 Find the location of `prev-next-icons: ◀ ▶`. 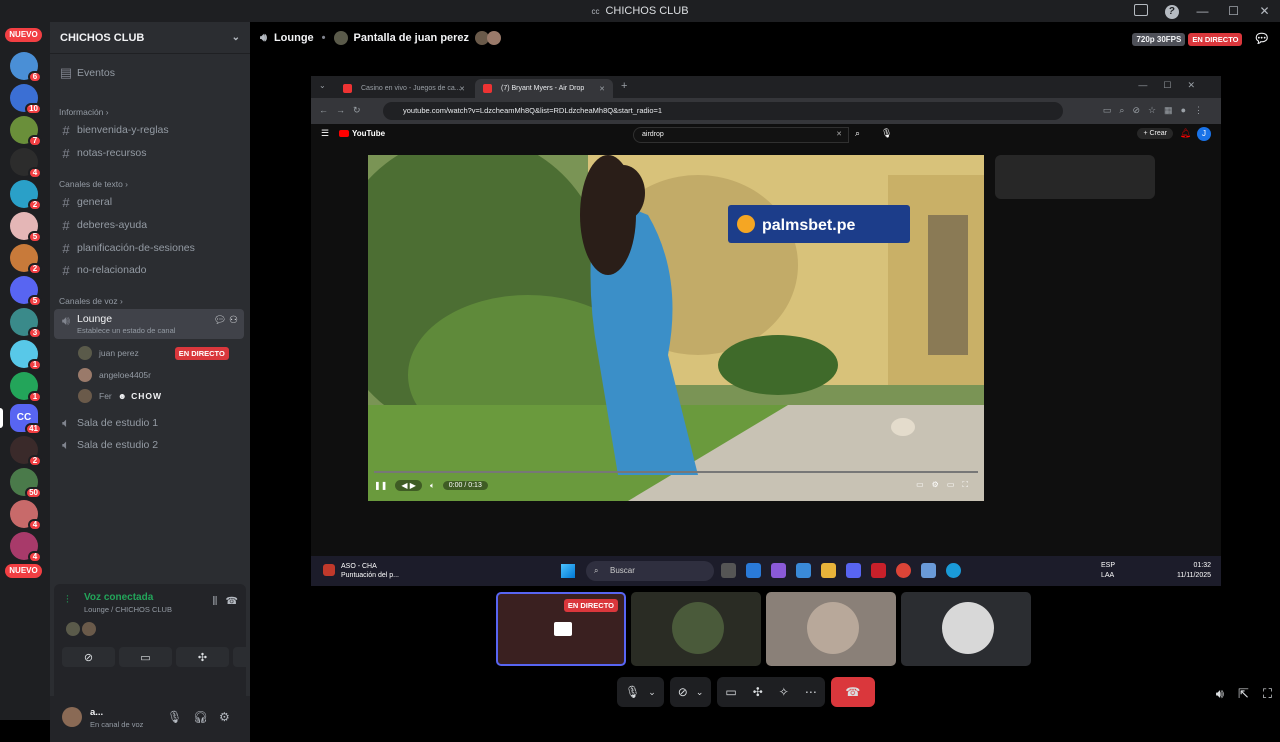

prev-next-icons: ◀ ▶ is located at coordinates (408, 485).